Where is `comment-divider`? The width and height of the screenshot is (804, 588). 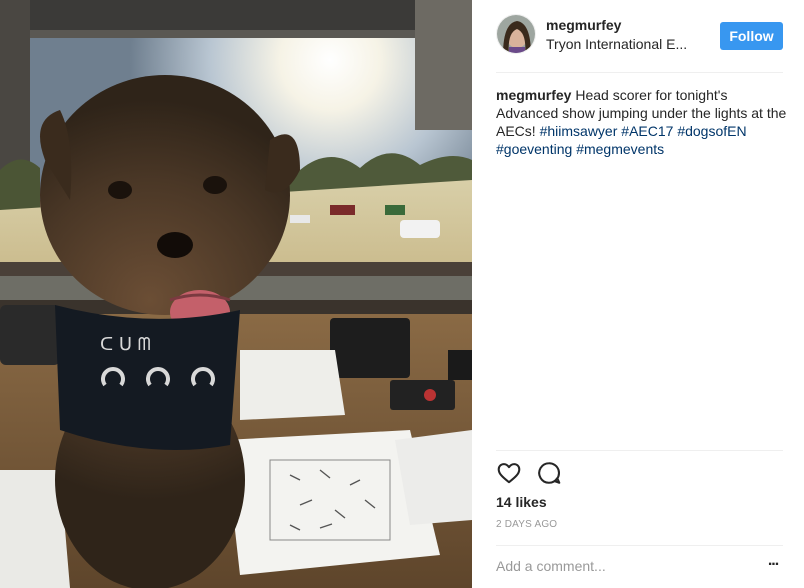
comment-divider is located at coordinates (639, 545).